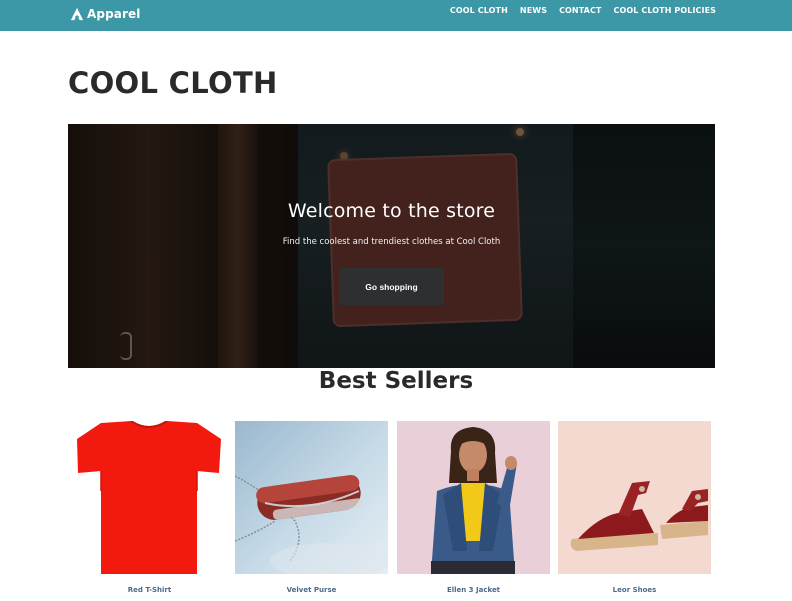  What do you see at coordinates (173, 83) in the screenshot?
I see `page-title: COOL CLOTH` at bounding box center [173, 83].